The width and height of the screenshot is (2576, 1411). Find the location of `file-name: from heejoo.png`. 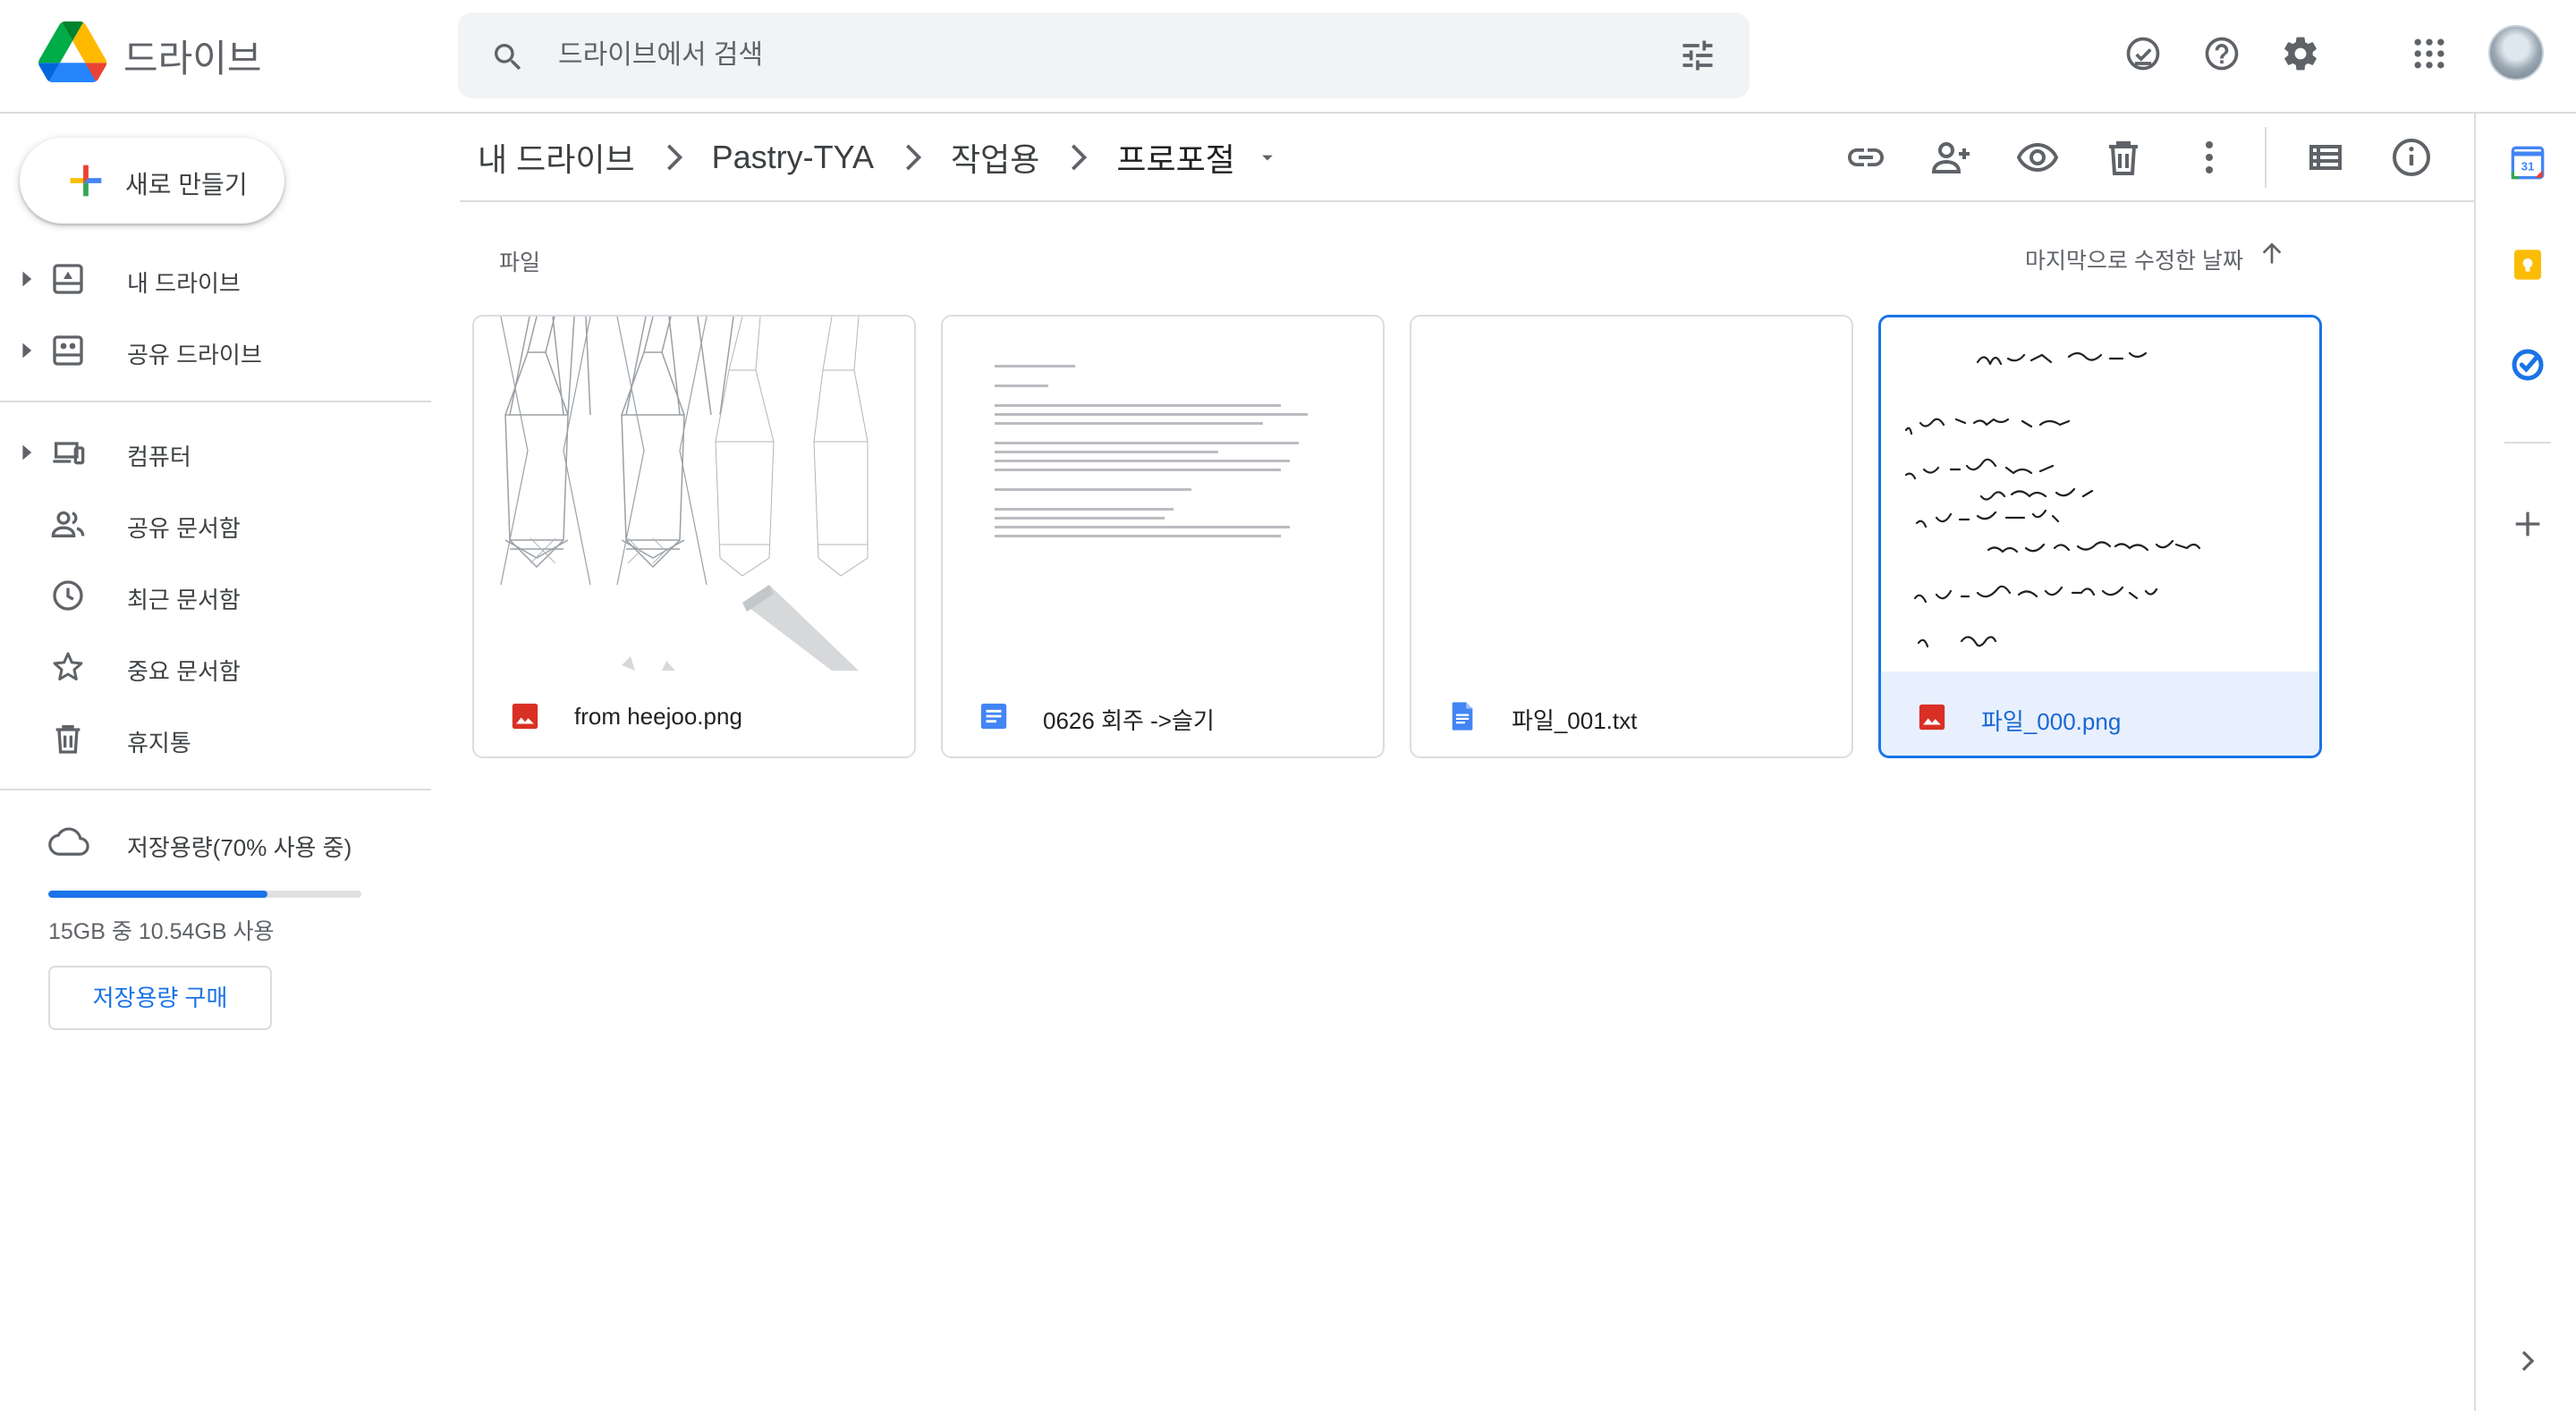

file-name: from heejoo.png is located at coordinates (658, 717).